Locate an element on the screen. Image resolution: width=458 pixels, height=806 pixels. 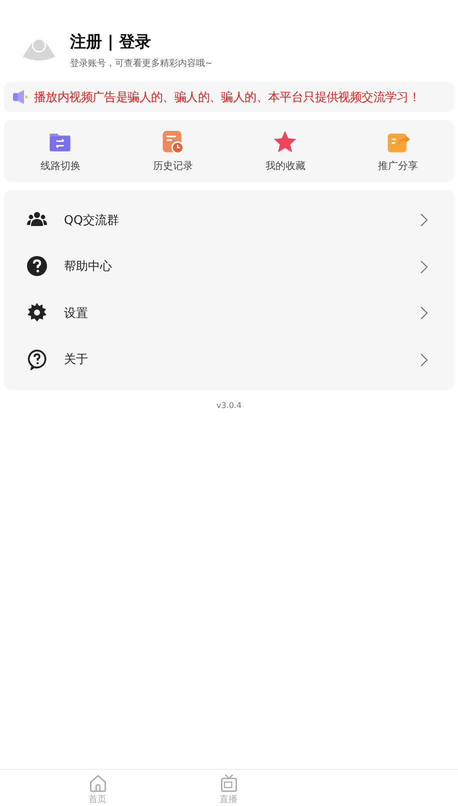
shortcut-item: 线路切换 is located at coordinates (60, 151).